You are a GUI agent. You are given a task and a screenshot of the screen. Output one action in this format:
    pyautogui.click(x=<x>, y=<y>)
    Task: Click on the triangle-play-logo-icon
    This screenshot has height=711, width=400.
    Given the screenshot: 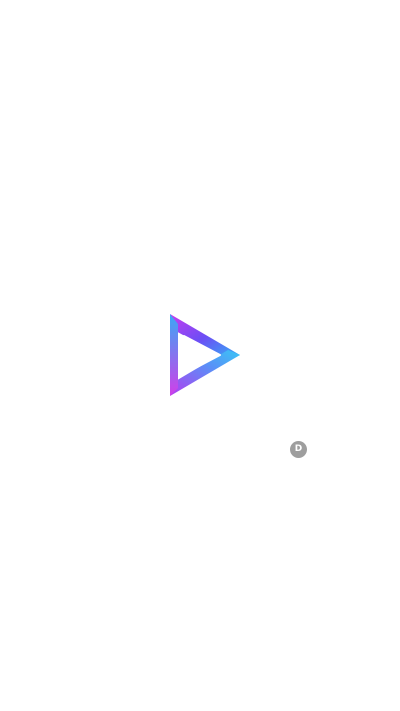 What is the action you would take?
    pyautogui.click(x=205, y=355)
    